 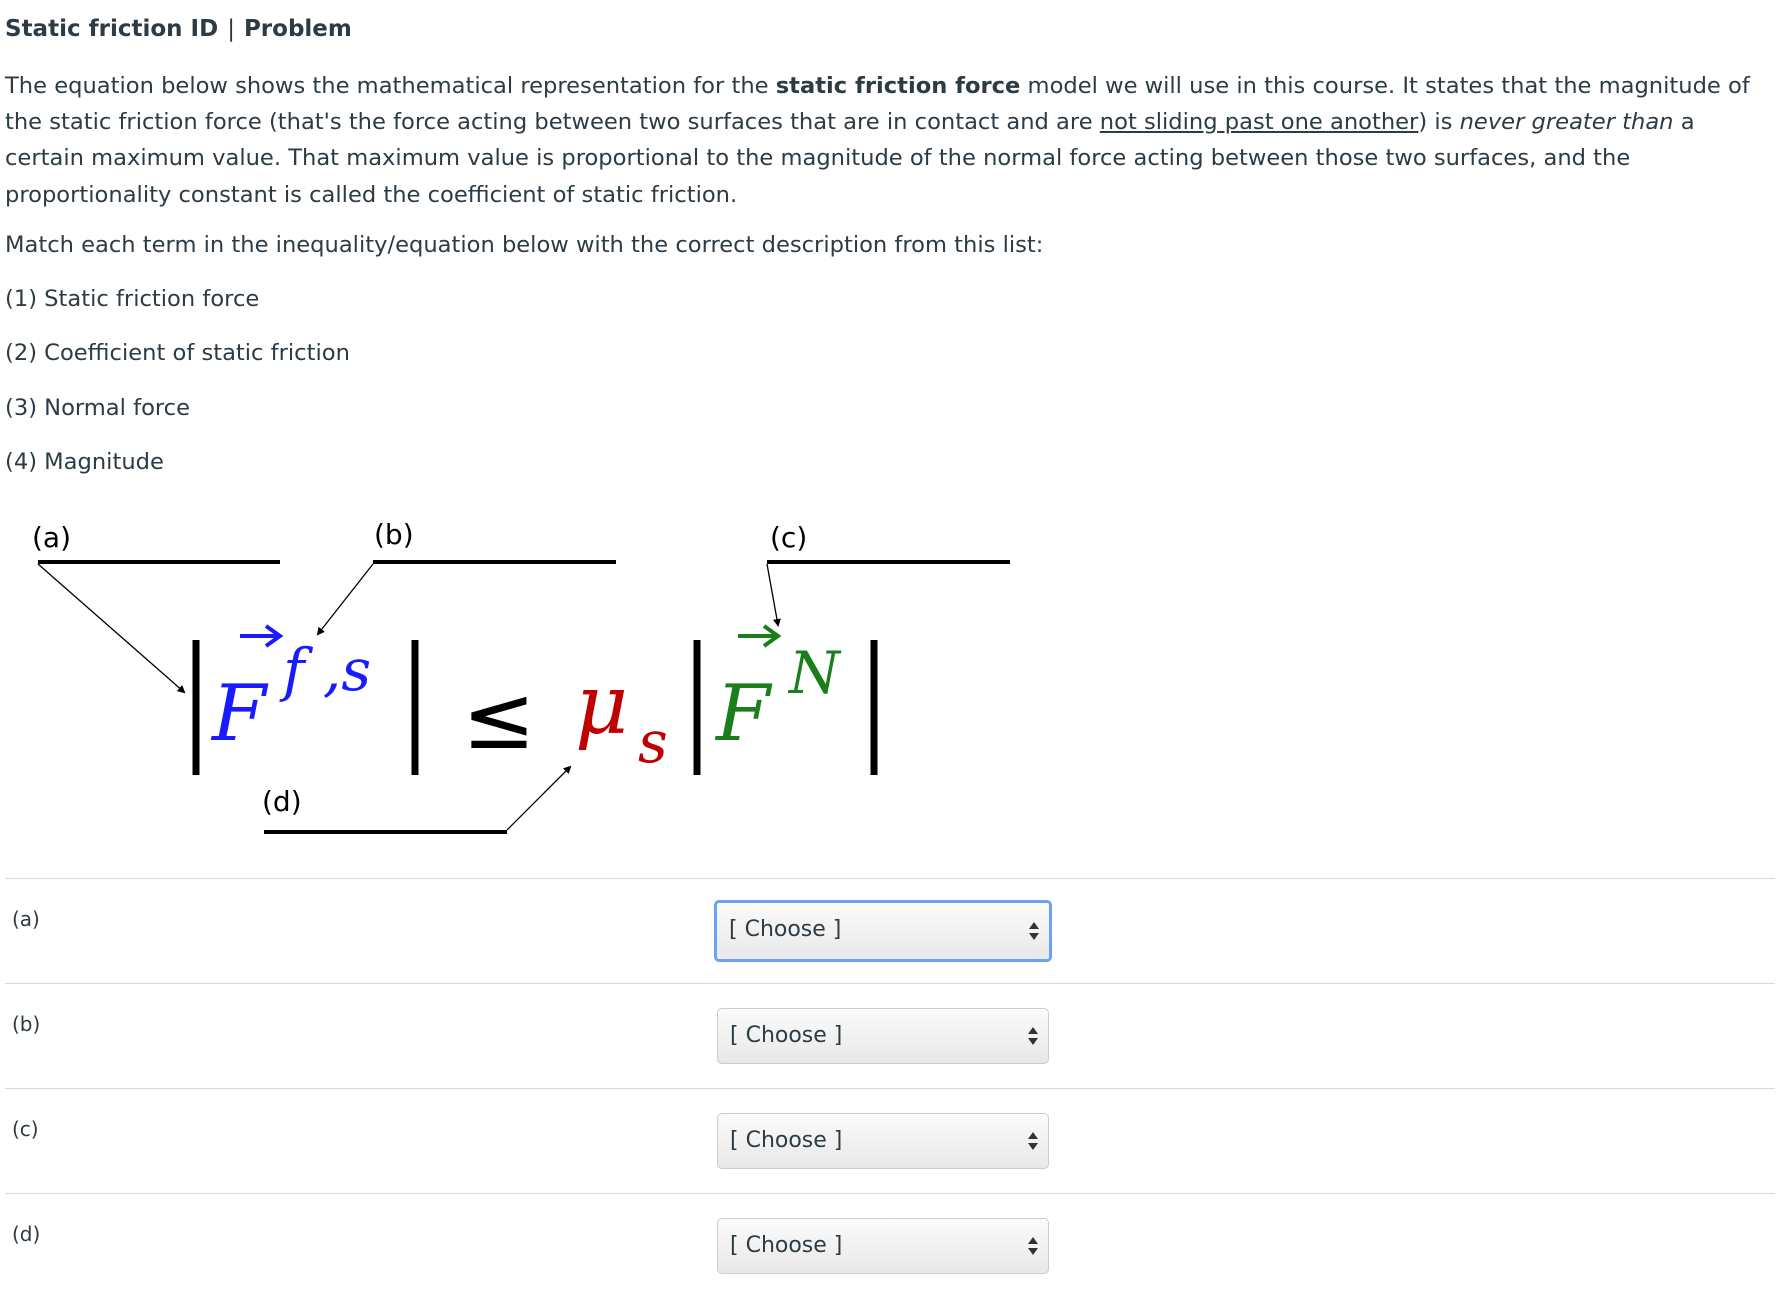 What do you see at coordinates (111, 628) in the screenshot?
I see `arrow-a` at bounding box center [111, 628].